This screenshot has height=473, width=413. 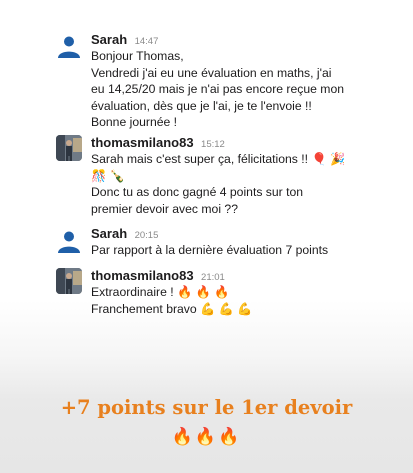 I want to click on message-line: Donc tu as donc gagné 4 points sur ton, so click(x=197, y=192).